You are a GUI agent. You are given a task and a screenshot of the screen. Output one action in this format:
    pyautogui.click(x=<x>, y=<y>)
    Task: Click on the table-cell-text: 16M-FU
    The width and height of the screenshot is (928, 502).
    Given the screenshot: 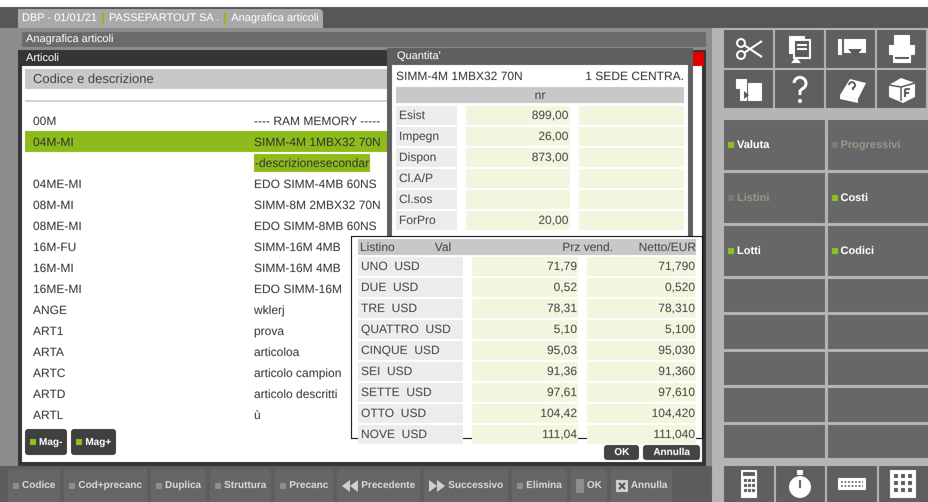 What is the action you would take?
    pyautogui.click(x=55, y=247)
    